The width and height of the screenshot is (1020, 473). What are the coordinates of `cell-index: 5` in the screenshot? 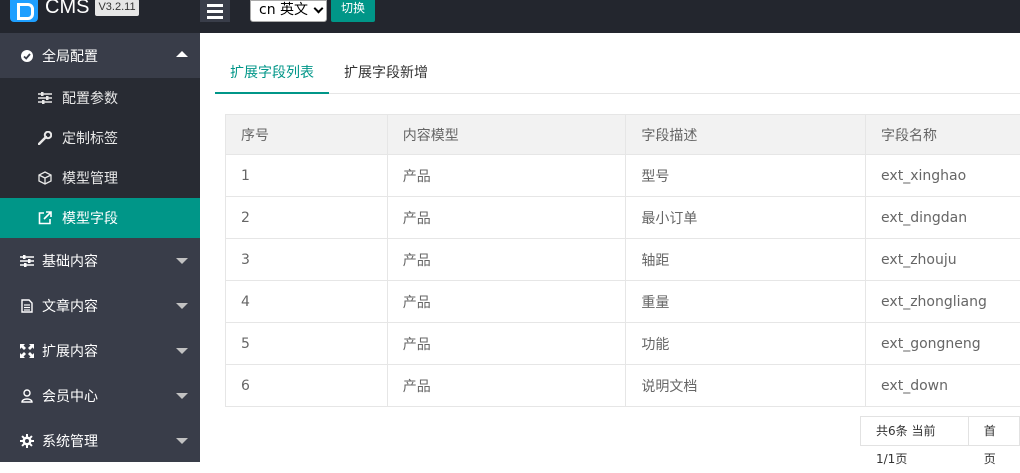 It's located at (307, 344).